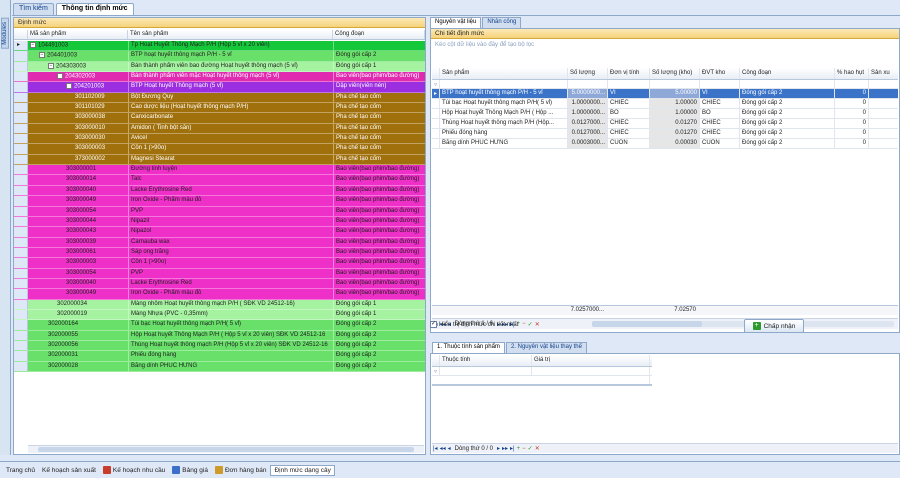 The image size is (900, 478). Describe the element at coordinates (591, 360) in the screenshot. I see `col-value: Giá trị` at that location.